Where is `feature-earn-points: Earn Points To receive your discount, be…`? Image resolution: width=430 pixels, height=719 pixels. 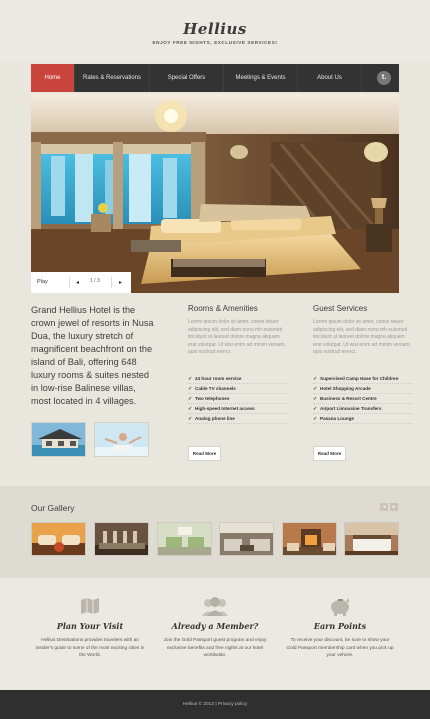
feature-earn-points: Earn Points To receive your discount, be… is located at coordinates (340, 628).